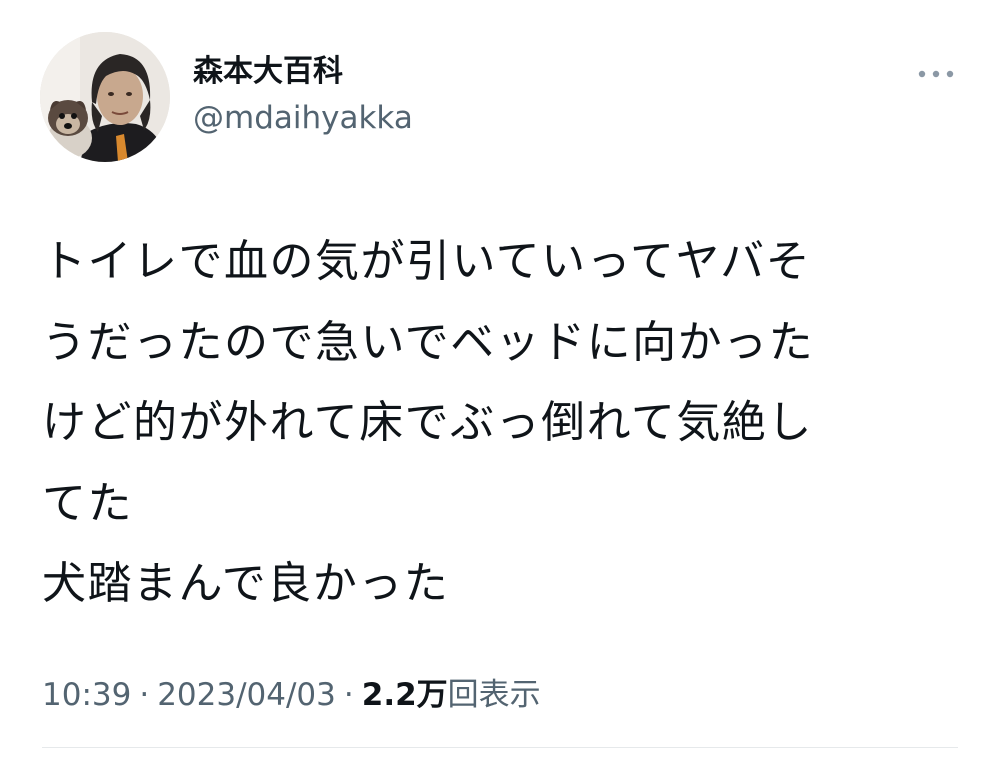  I want to click on avatar, so click(105, 97).